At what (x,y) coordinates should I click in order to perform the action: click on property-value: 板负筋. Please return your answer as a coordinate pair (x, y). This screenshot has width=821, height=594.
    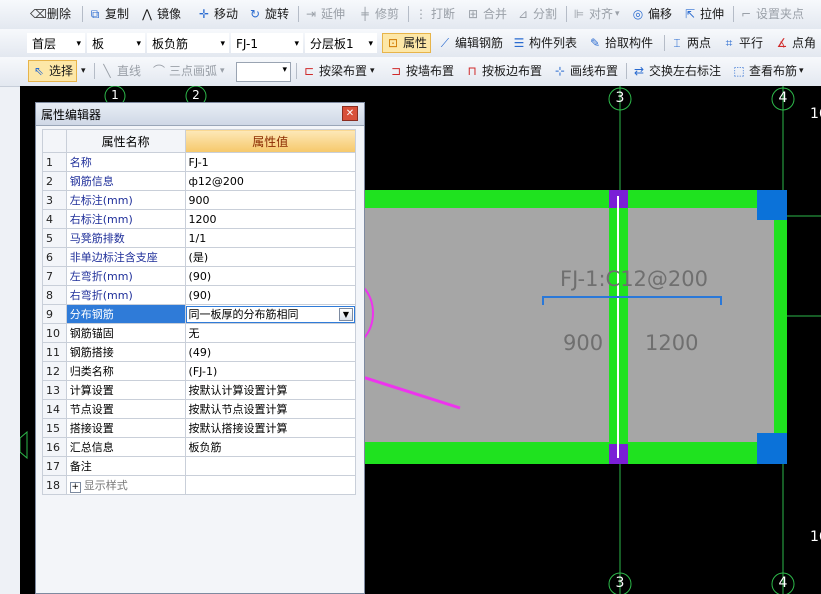
    Looking at the image, I should click on (270, 447).